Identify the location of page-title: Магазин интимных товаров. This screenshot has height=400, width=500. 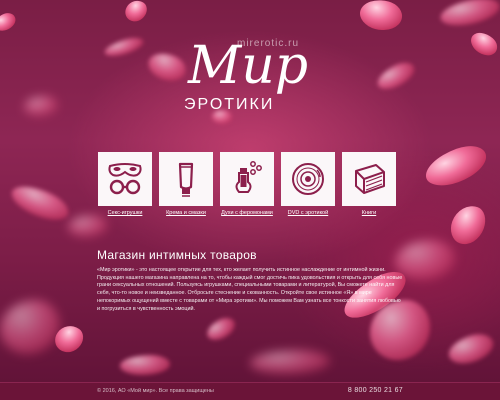
(177, 255).